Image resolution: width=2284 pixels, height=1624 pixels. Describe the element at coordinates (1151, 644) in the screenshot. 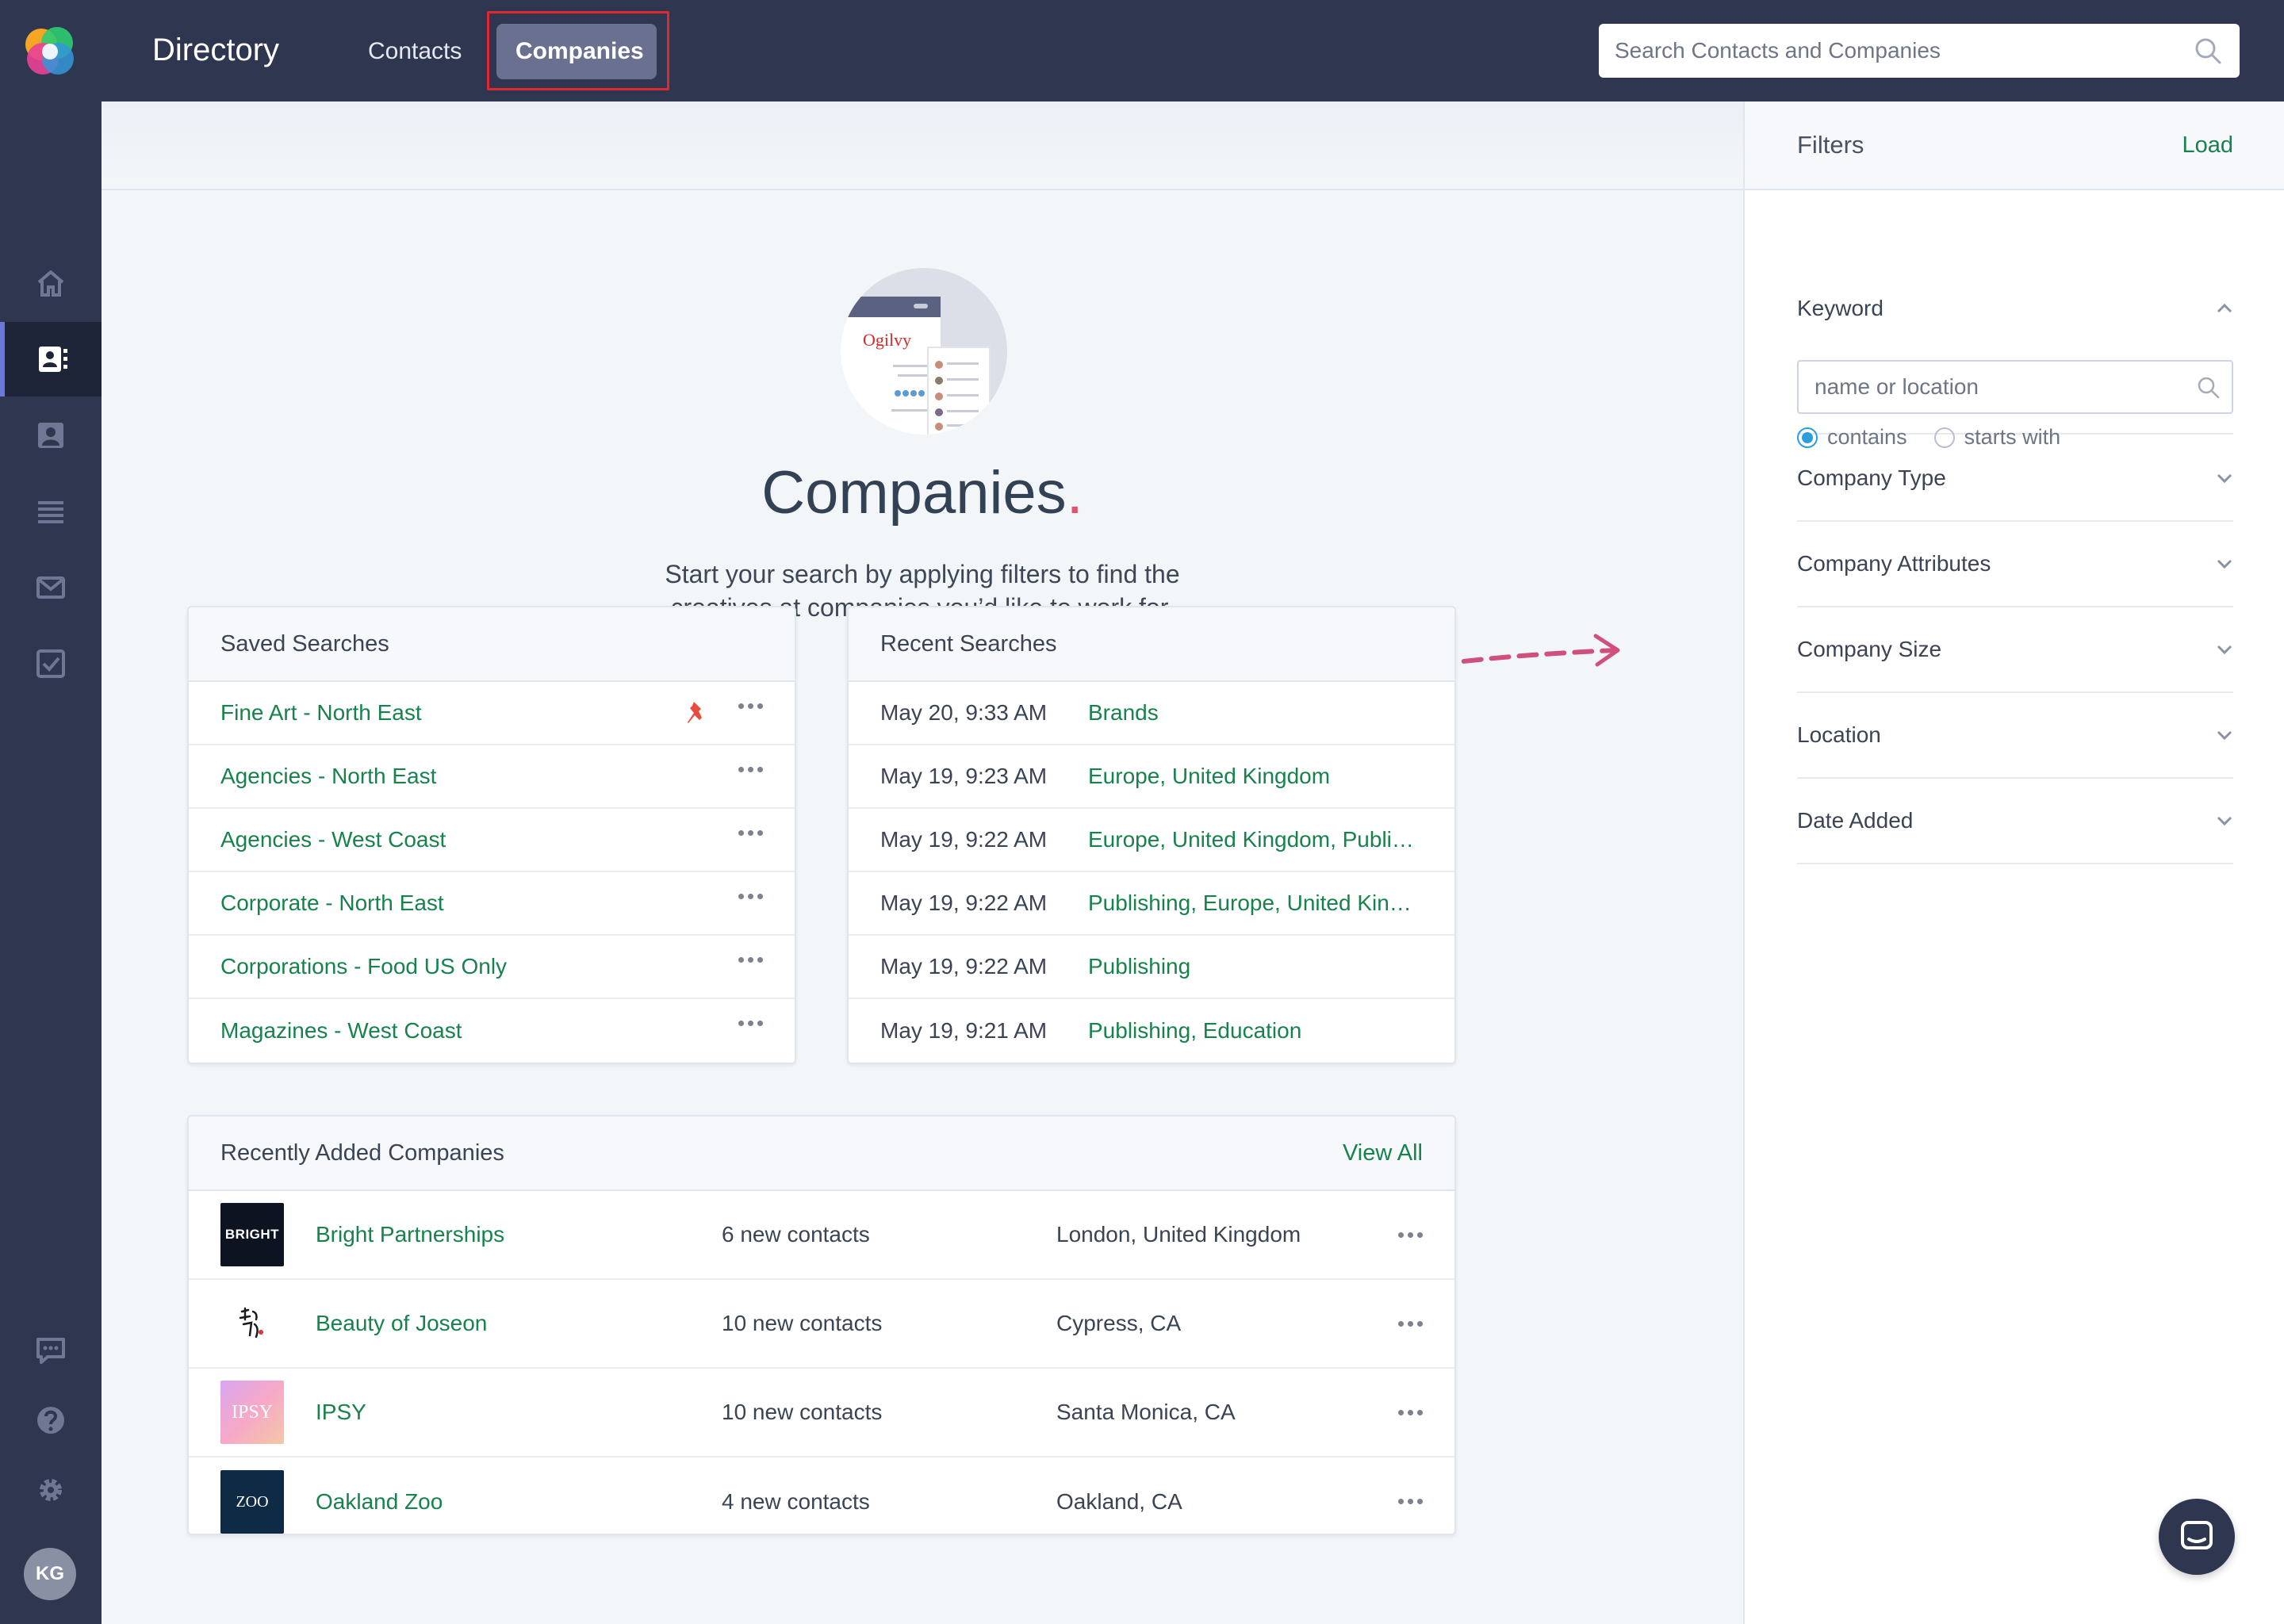

I see `recent-searches-header: Recent Searches` at that location.